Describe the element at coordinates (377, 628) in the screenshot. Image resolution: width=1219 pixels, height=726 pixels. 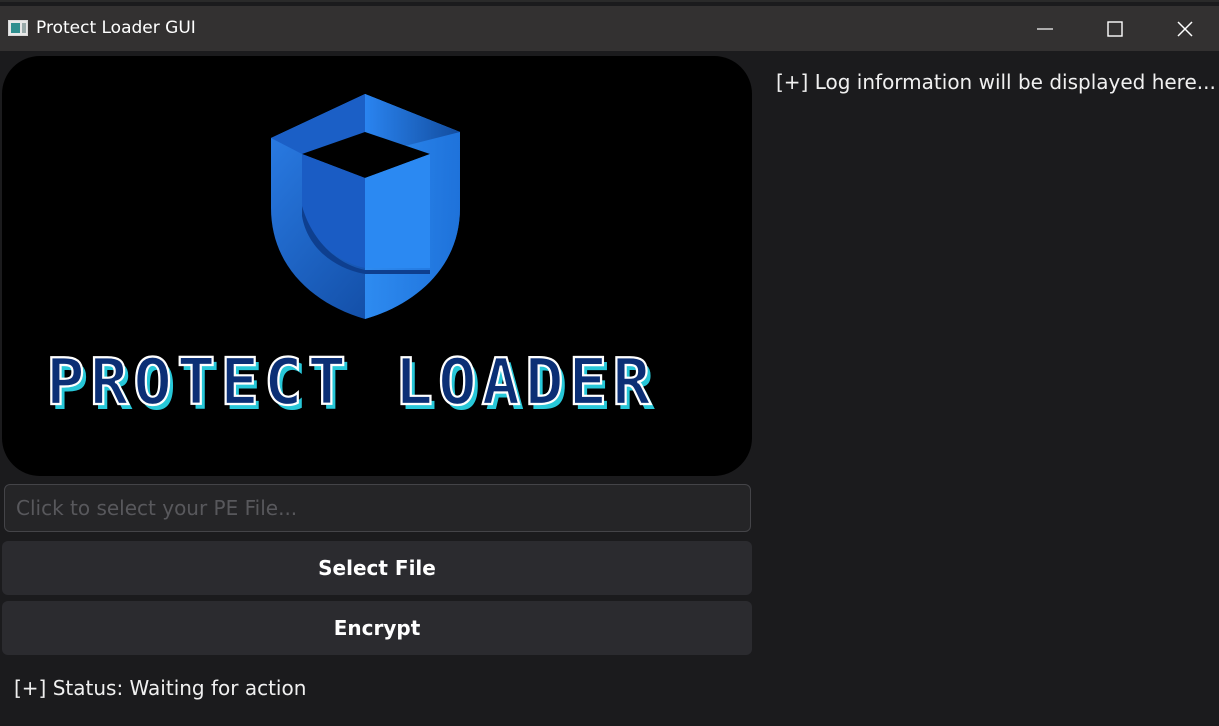
I see `encrypt-button: Encrypt` at that location.